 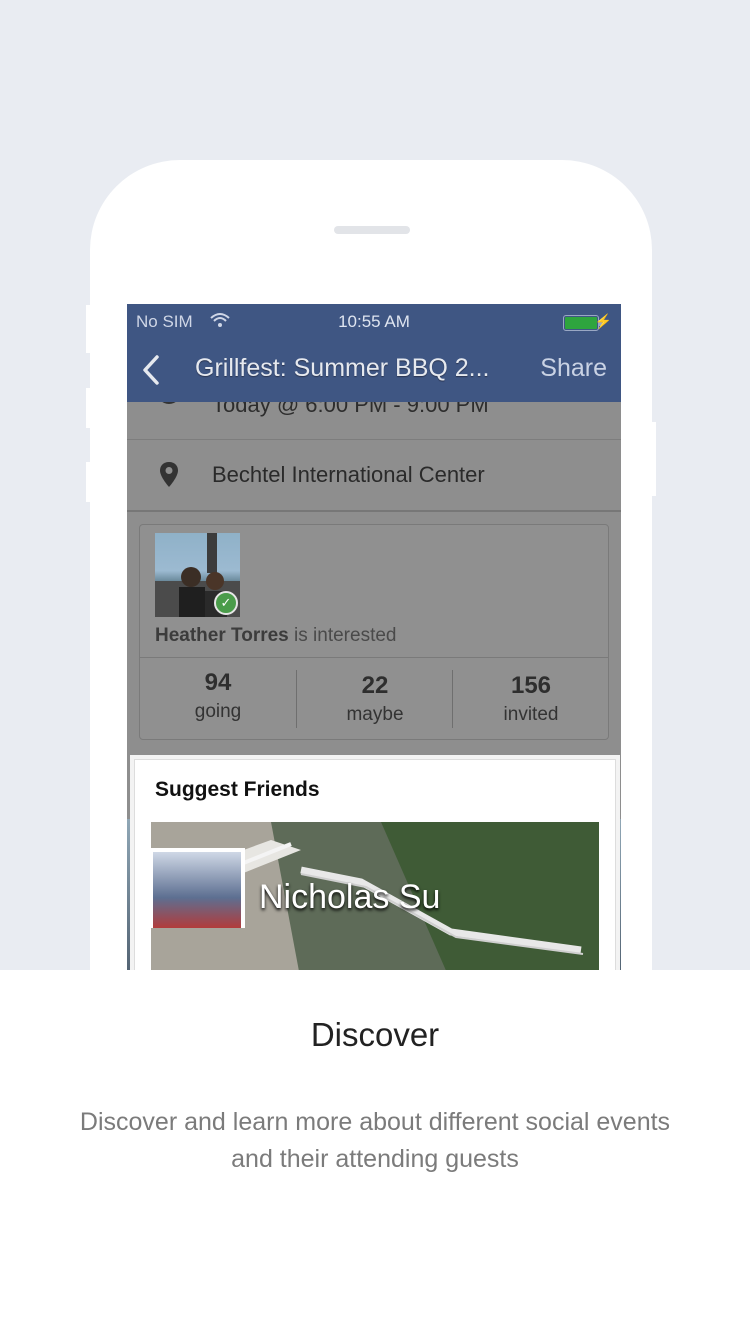 I want to click on phone-speaker, so click(x=372, y=230).